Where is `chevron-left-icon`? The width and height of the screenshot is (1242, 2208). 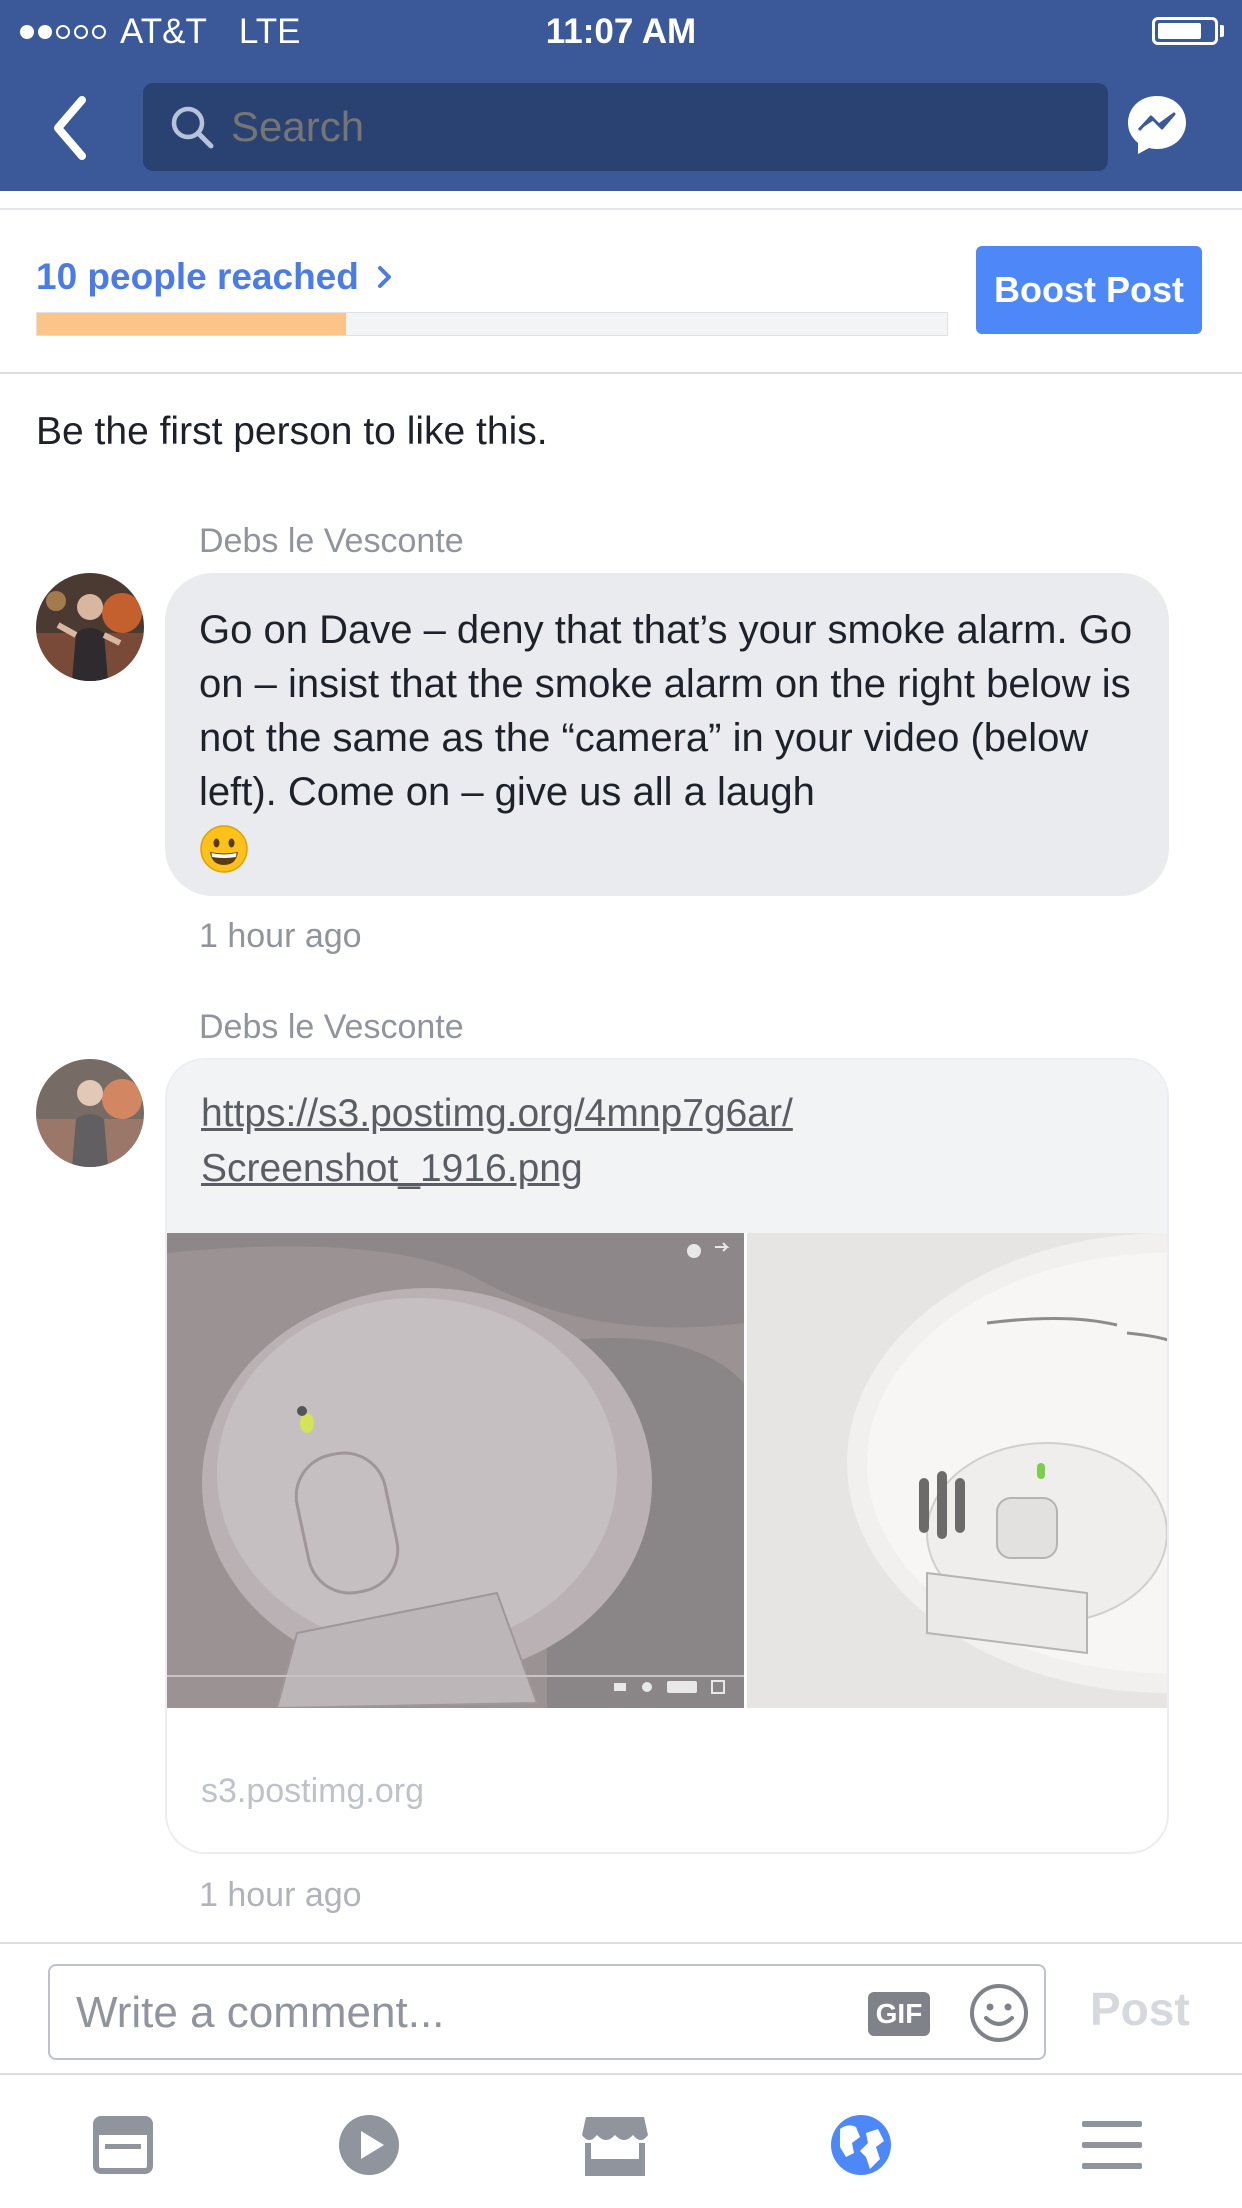
chevron-left-icon is located at coordinates (70, 128).